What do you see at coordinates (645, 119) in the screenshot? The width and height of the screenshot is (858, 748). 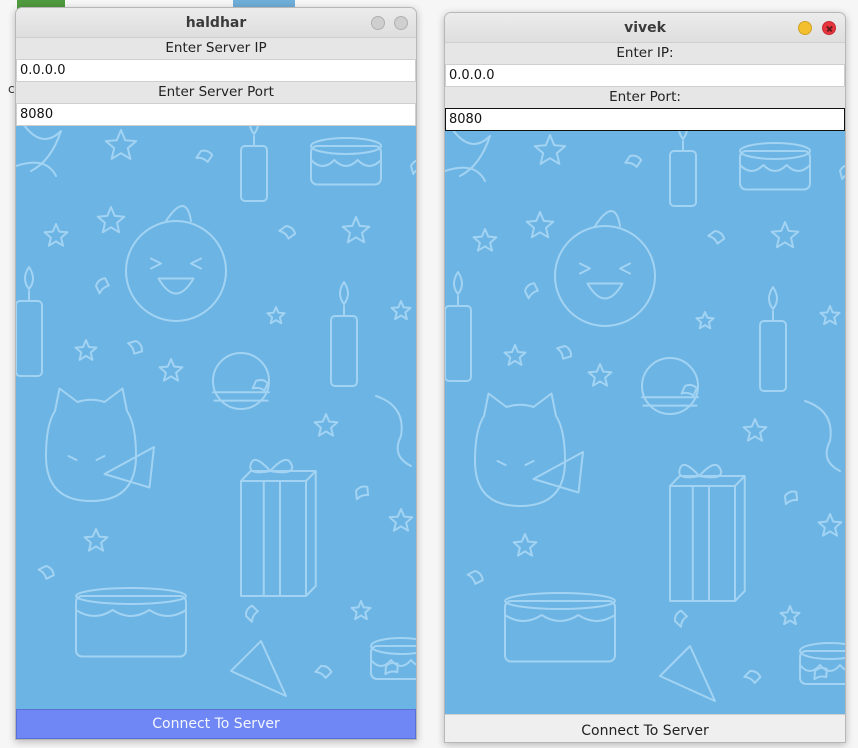 I see `port-input` at bounding box center [645, 119].